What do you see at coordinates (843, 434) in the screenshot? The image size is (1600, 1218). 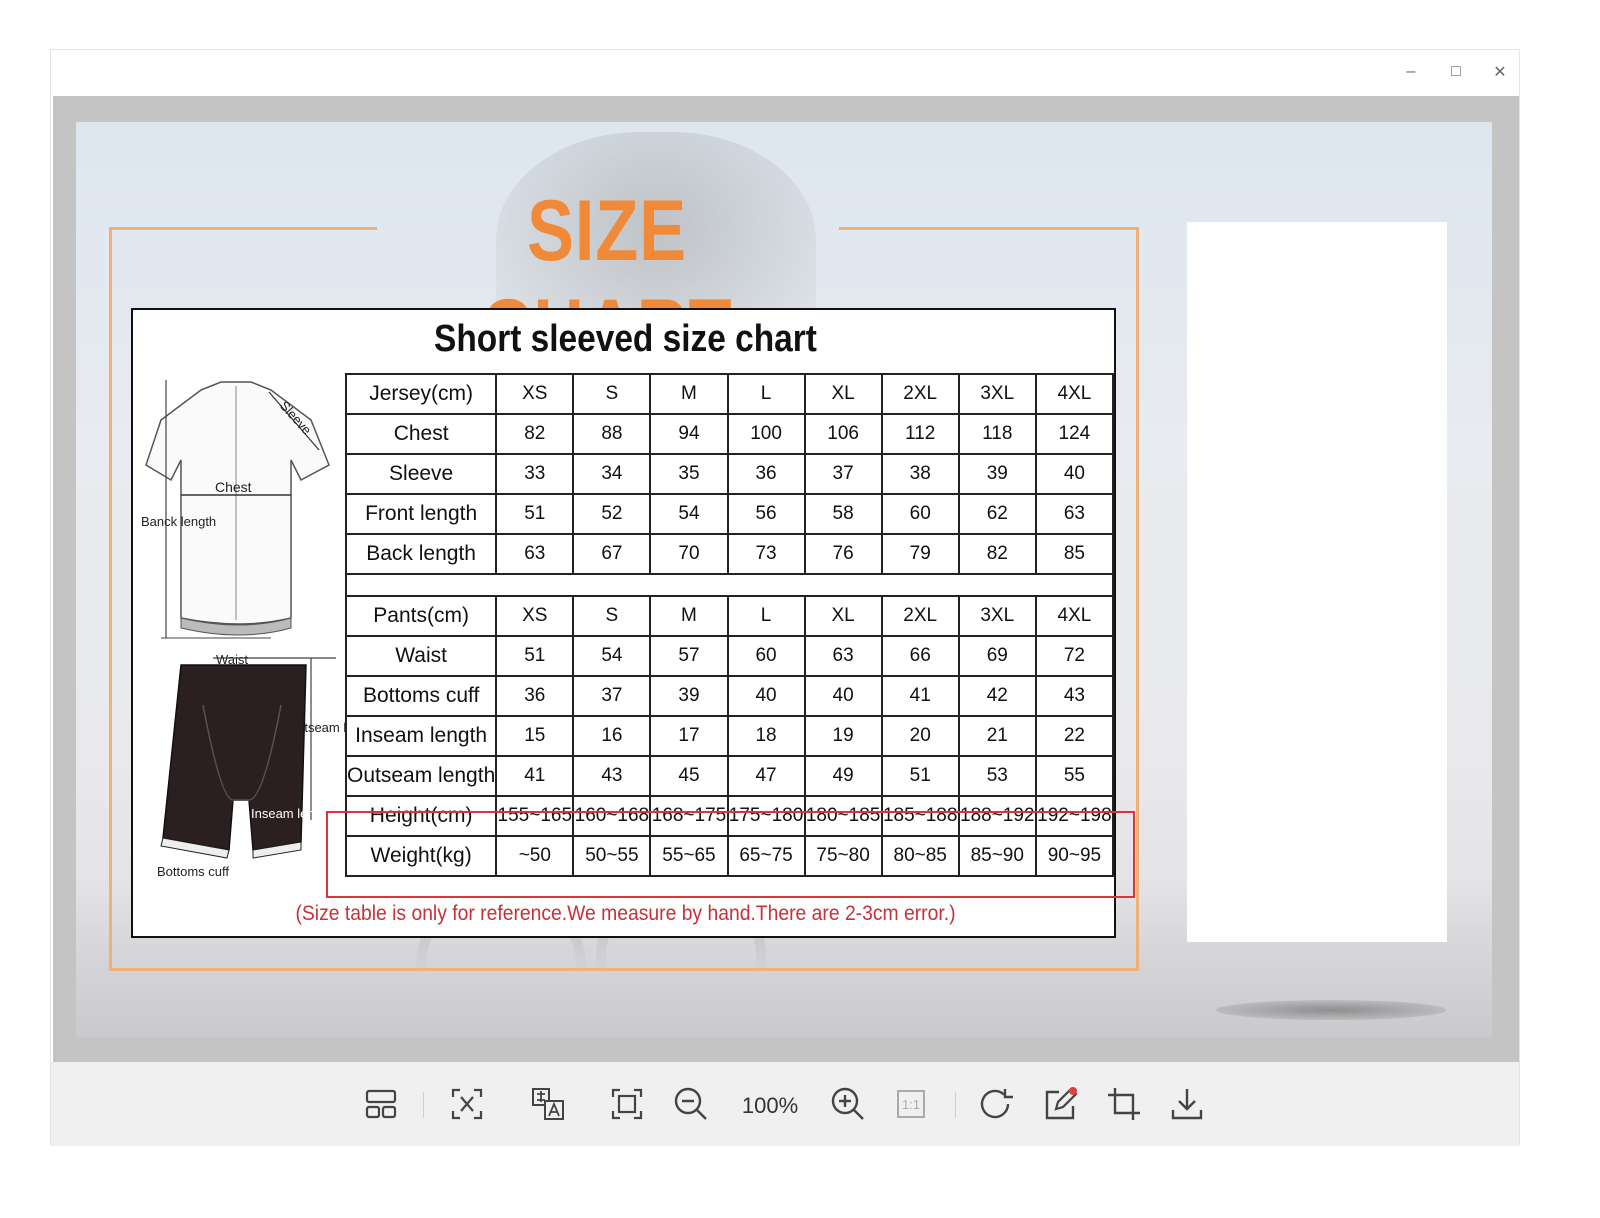 I see `table-cell: 106` at bounding box center [843, 434].